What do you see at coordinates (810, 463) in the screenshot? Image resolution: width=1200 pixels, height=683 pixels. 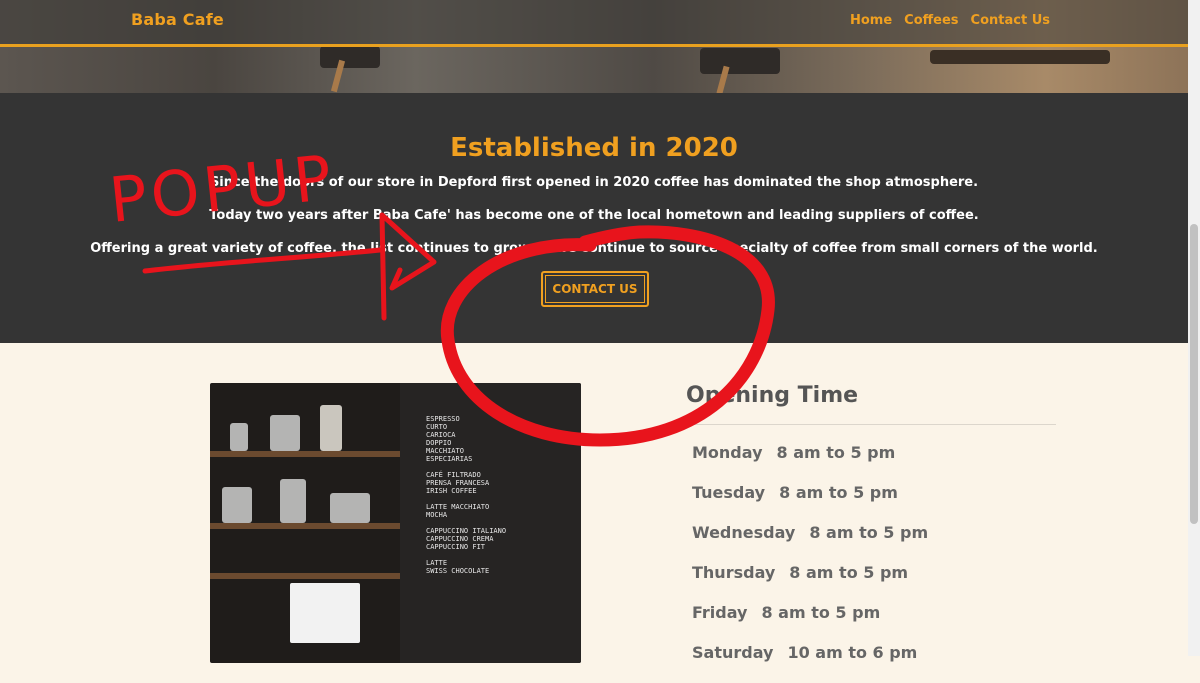 I see `hours-row: Monday 8 am to 5 pm` at bounding box center [810, 463].